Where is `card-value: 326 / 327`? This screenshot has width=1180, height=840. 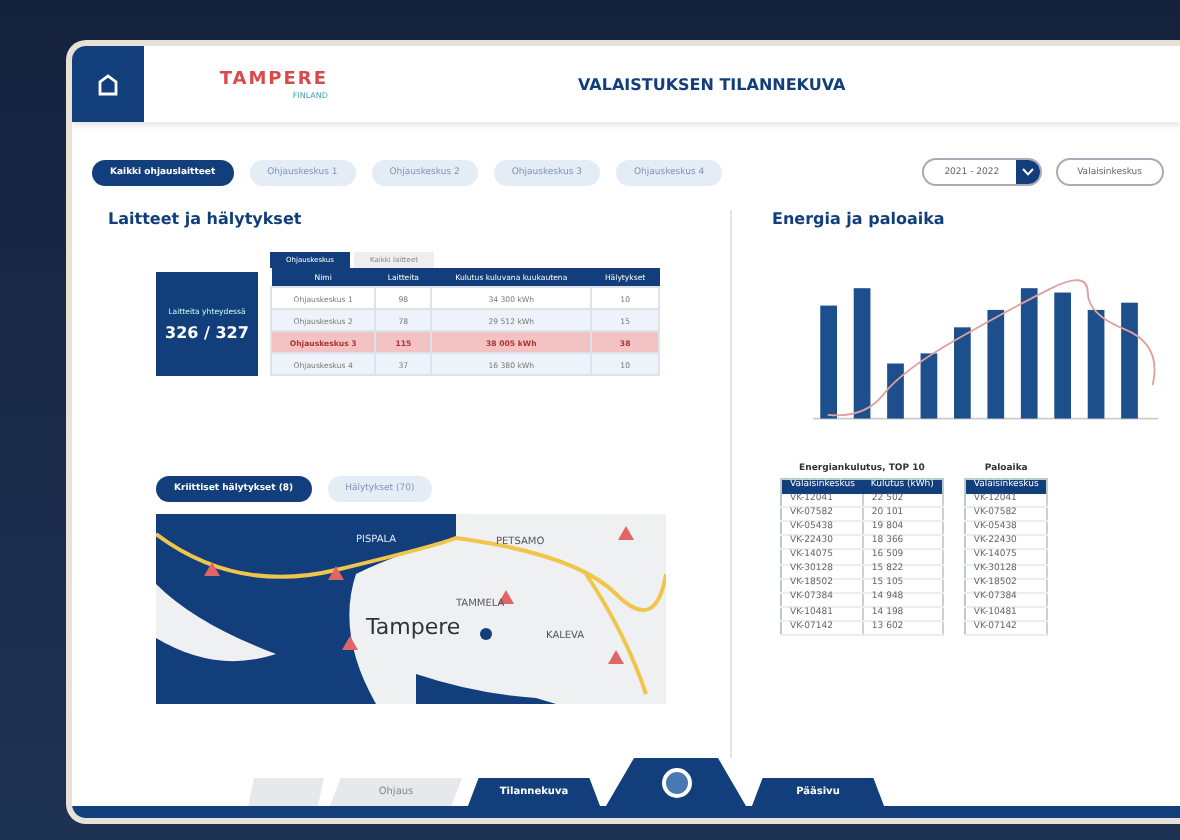 card-value: 326 / 327 is located at coordinates (207, 333).